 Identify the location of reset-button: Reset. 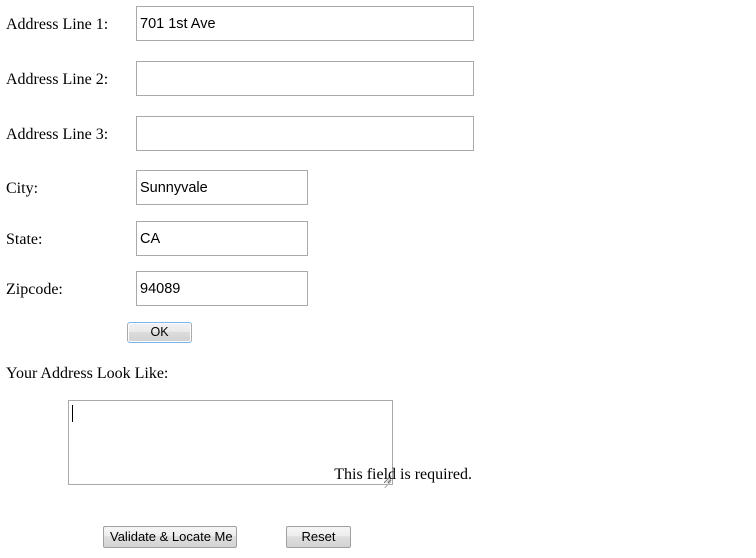
(318, 537).